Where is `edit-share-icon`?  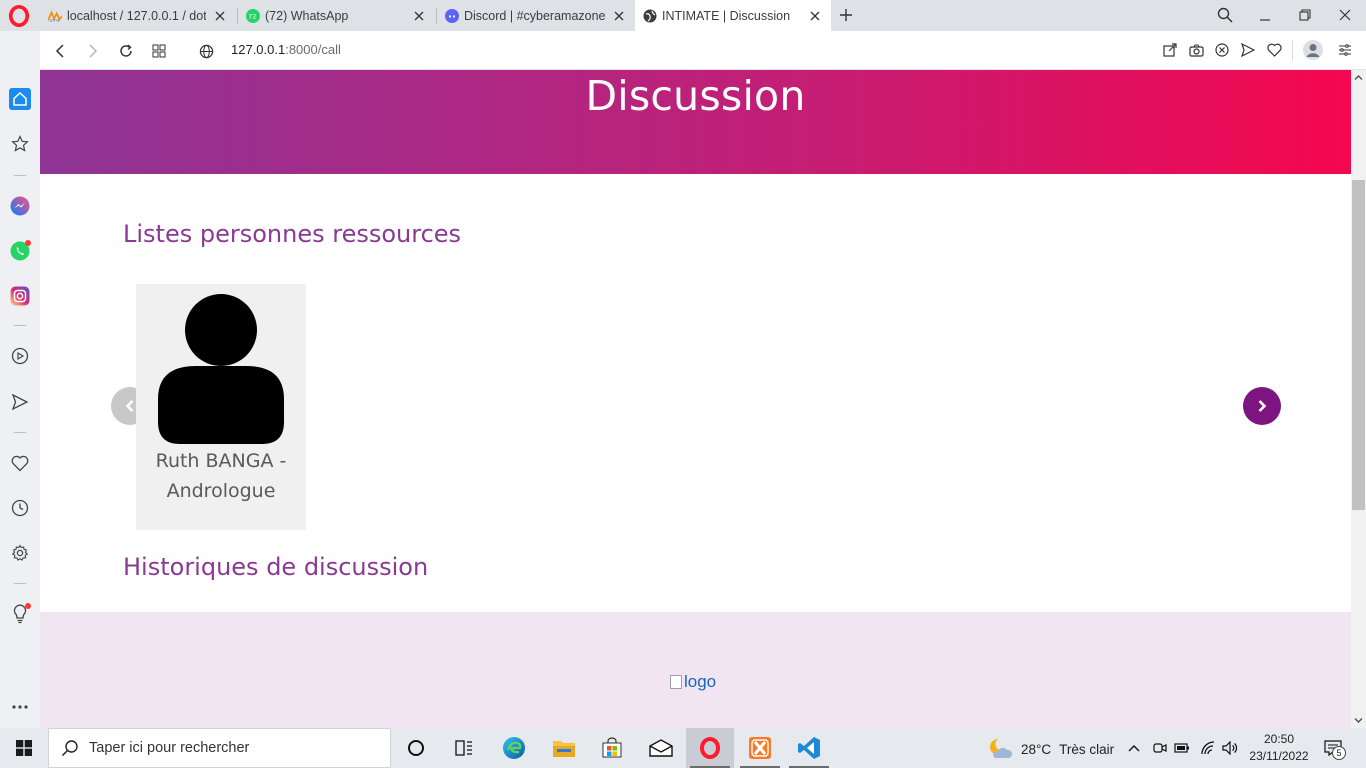
edit-share-icon is located at coordinates (1170, 50).